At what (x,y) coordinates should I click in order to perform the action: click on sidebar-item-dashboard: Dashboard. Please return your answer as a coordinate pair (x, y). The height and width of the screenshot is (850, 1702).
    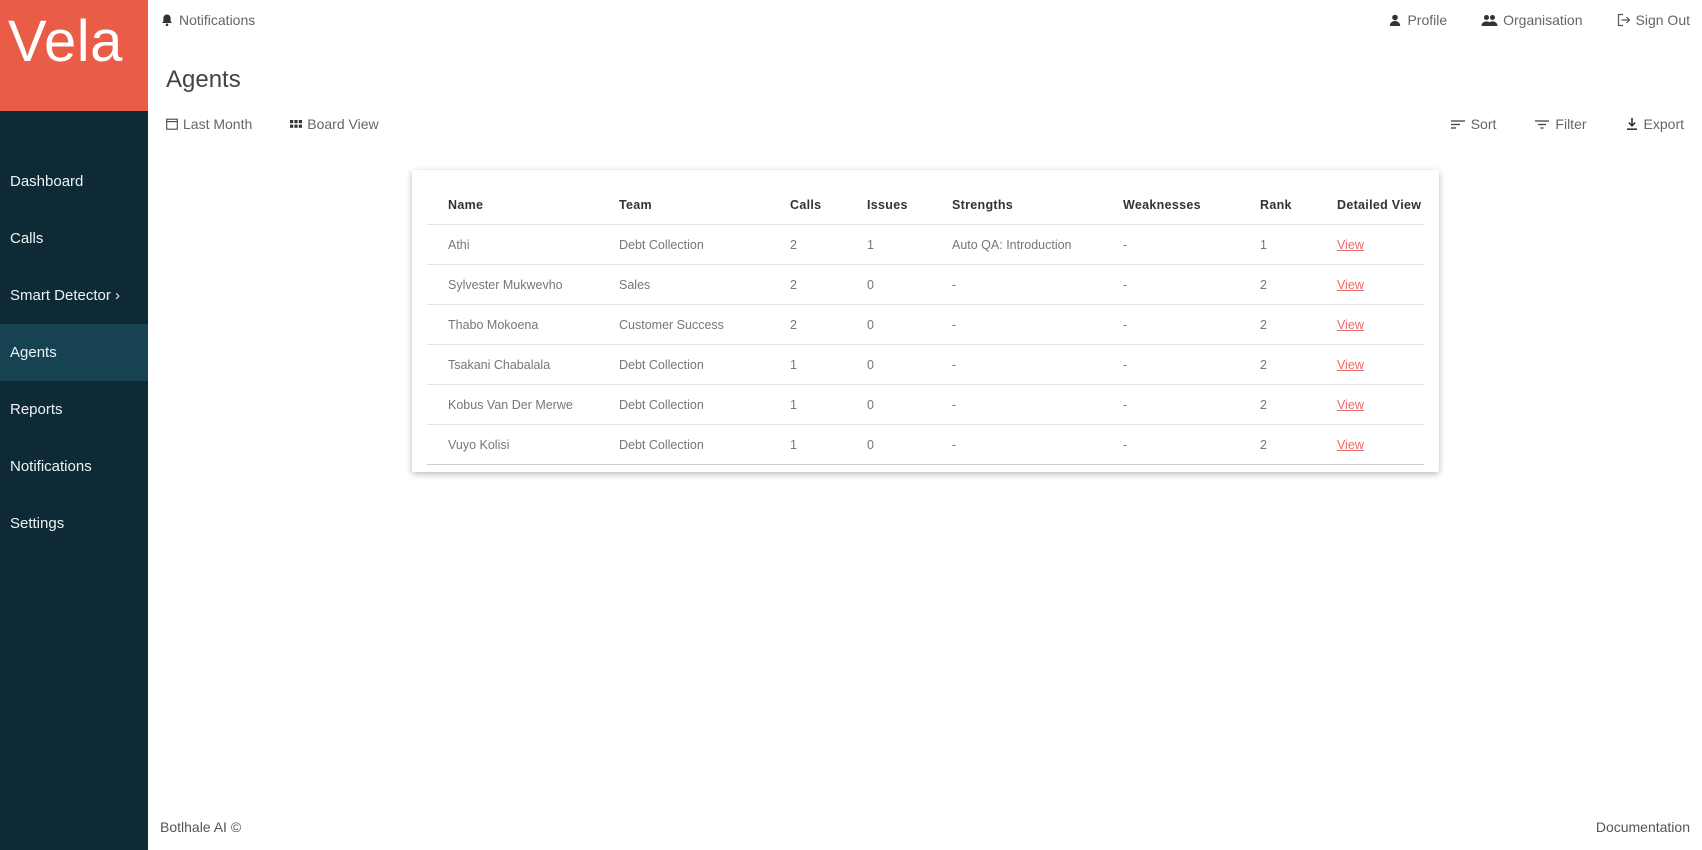
    Looking at the image, I should click on (74, 181).